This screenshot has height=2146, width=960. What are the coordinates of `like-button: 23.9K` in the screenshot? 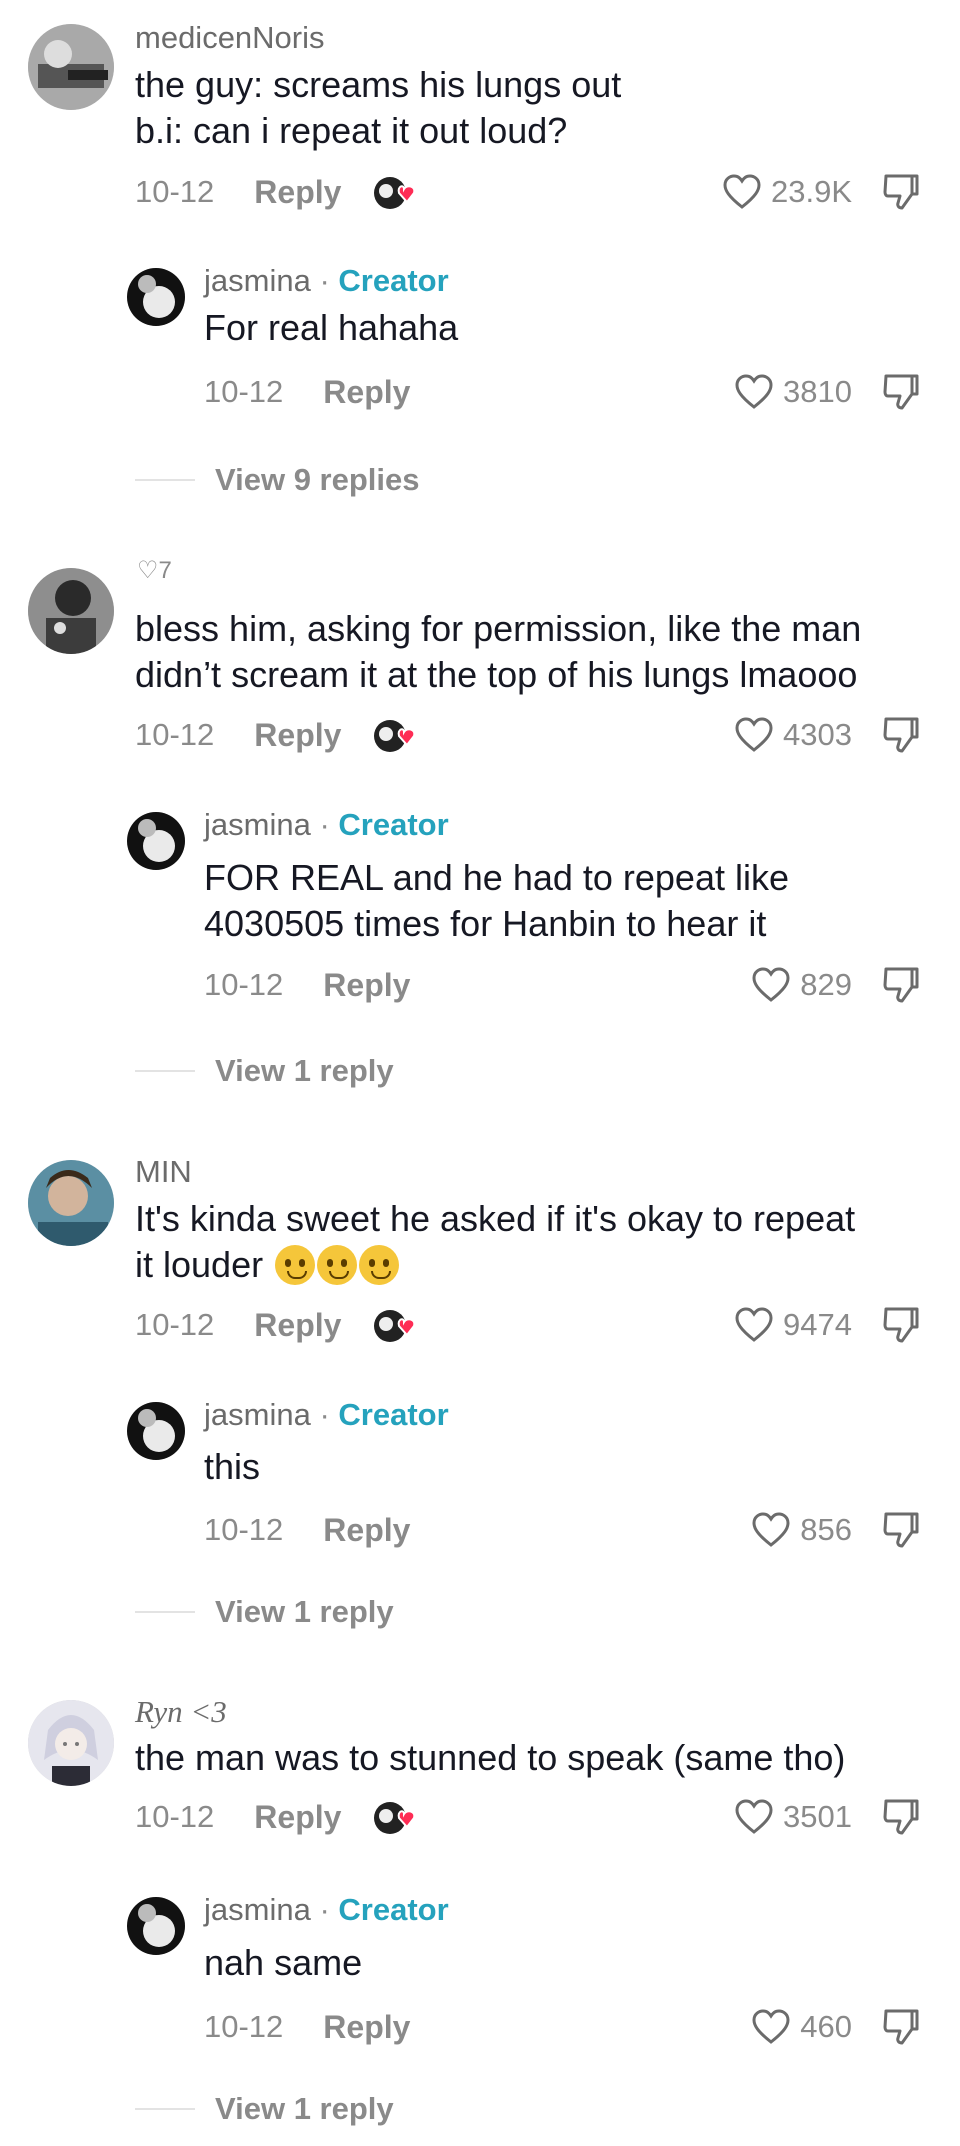 It's located at (787, 192).